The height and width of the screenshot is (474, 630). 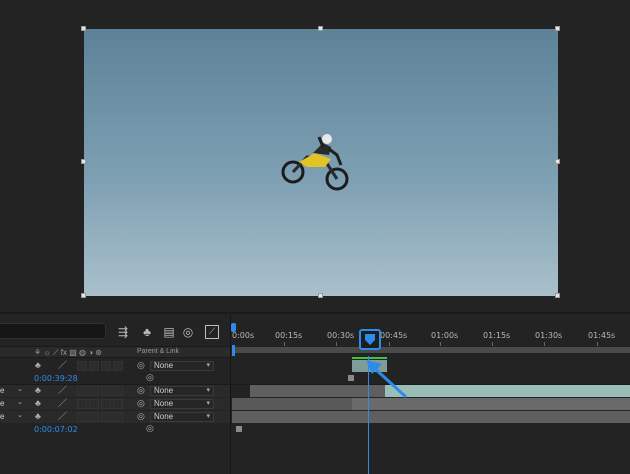 I want to click on ruler-label: 00:30s, so click(x=341, y=335).